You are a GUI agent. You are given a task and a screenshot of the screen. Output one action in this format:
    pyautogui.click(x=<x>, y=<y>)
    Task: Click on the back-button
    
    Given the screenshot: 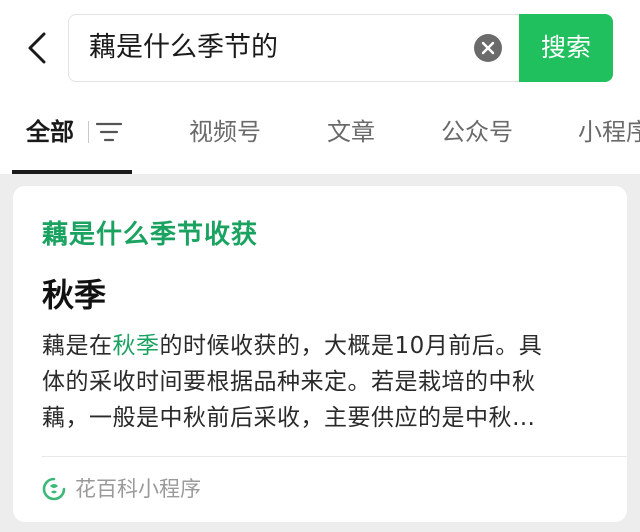 What is the action you would take?
    pyautogui.click(x=37, y=48)
    